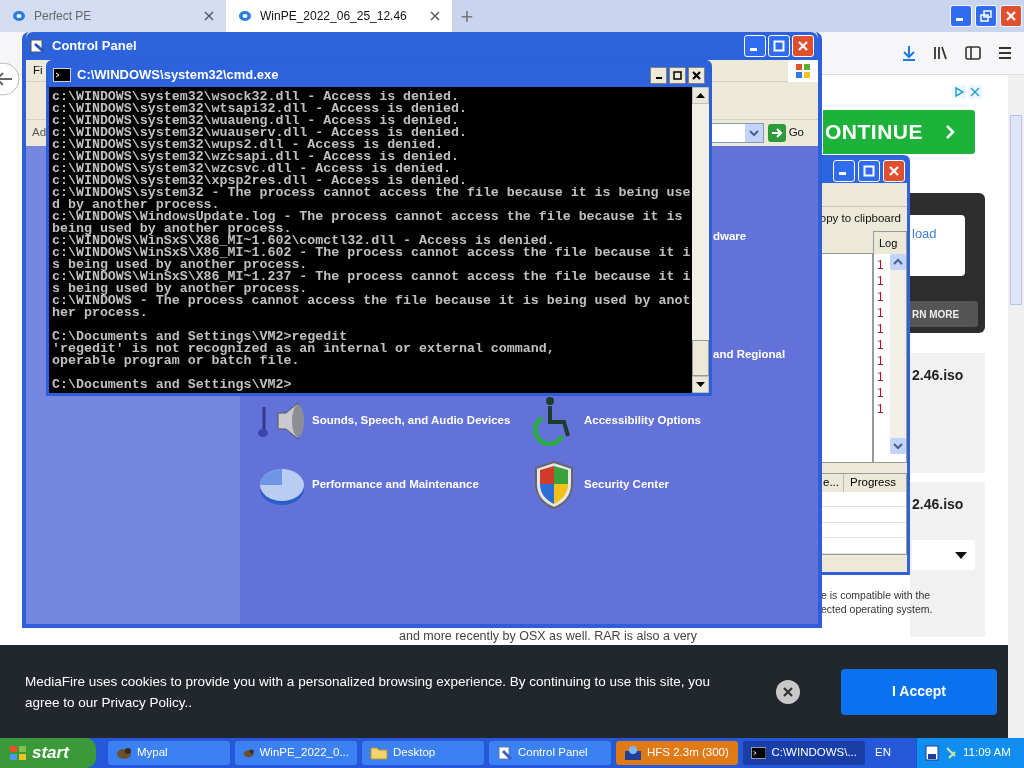  What do you see at coordinates (877, 602) in the screenshot?
I see `compat-note: e is compatible with the ected operating system.` at bounding box center [877, 602].